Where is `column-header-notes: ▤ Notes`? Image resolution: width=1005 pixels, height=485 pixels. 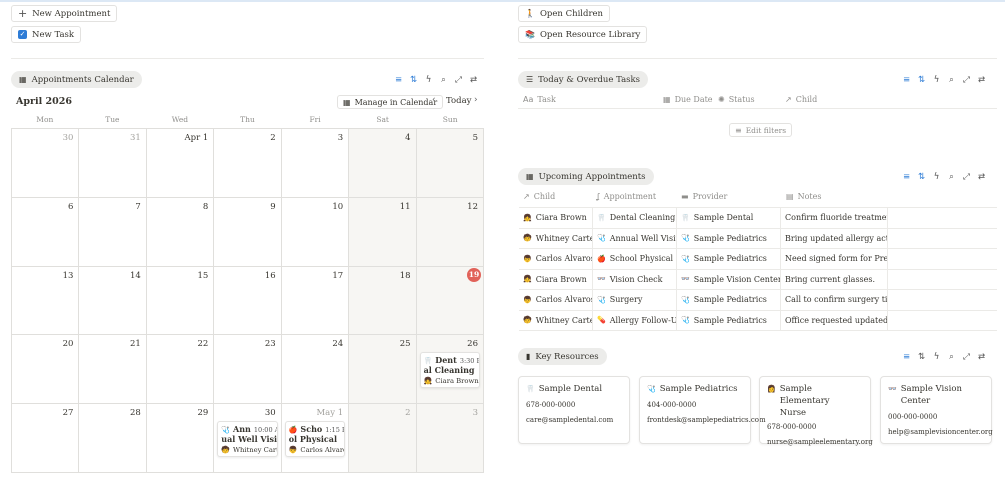 column-header-notes: ▤ Notes is located at coordinates (803, 196).